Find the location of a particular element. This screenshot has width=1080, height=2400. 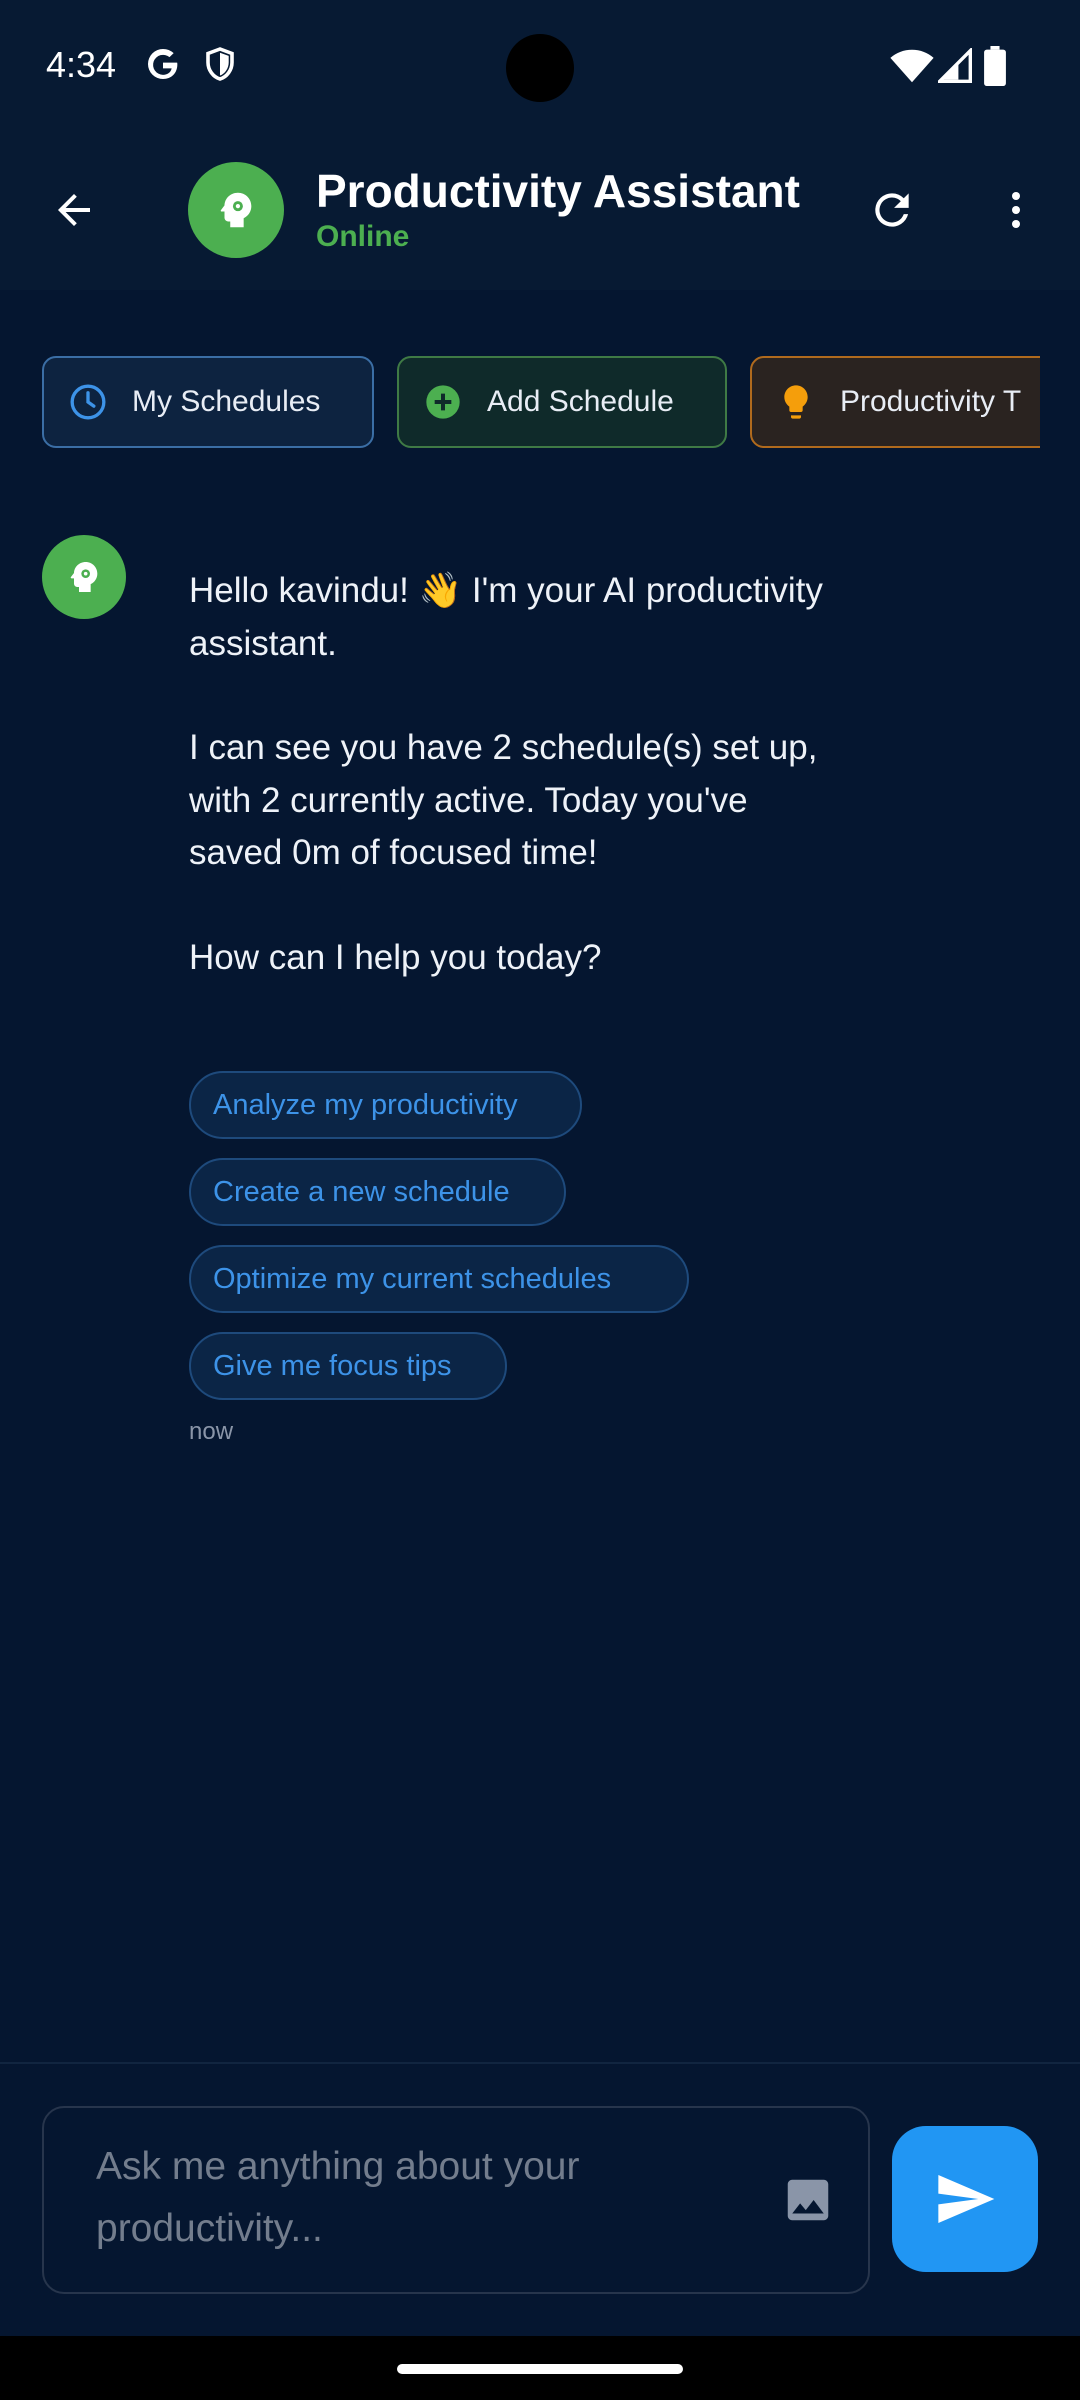

message-avatar is located at coordinates (84, 577).